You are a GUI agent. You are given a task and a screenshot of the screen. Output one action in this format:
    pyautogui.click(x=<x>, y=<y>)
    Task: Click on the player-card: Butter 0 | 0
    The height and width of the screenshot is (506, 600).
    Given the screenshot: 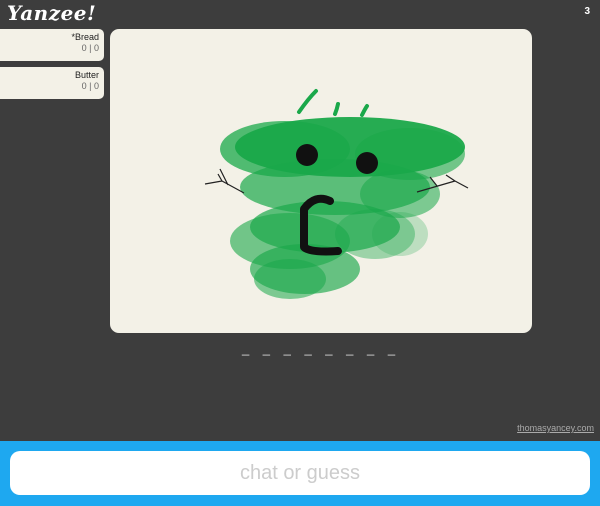 What is the action you would take?
    pyautogui.click(x=52, y=83)
    